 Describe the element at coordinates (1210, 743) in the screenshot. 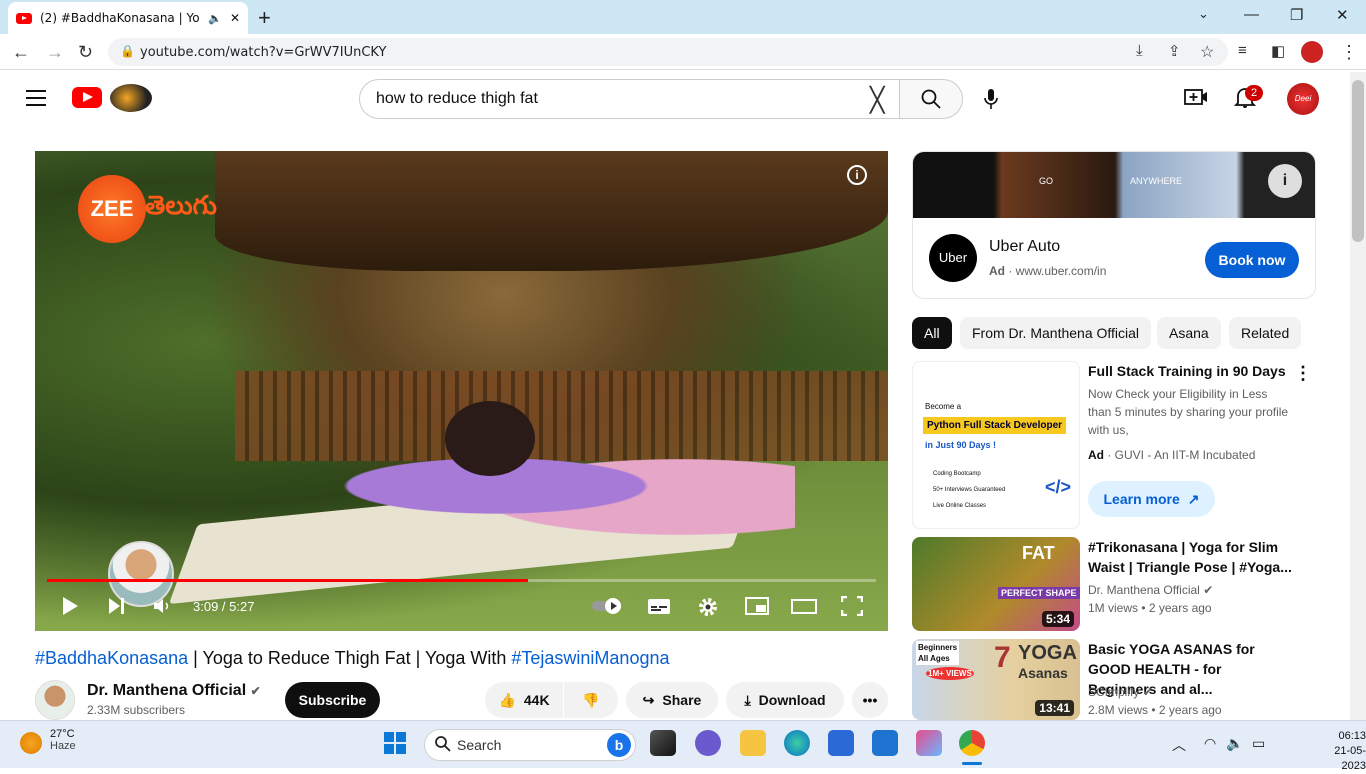

I see `wifi-icon: ◠` at that location.